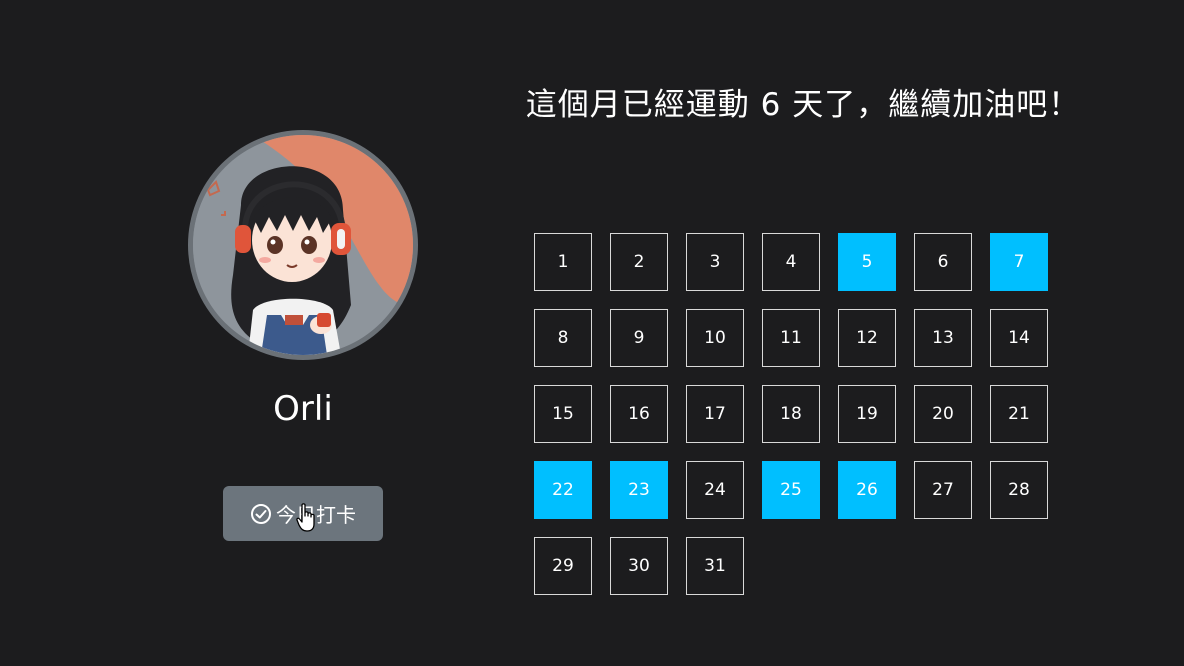 The height and width of the screenshot is (666, 1184). I want to click on calendar-day: 3, so click(715, 262).